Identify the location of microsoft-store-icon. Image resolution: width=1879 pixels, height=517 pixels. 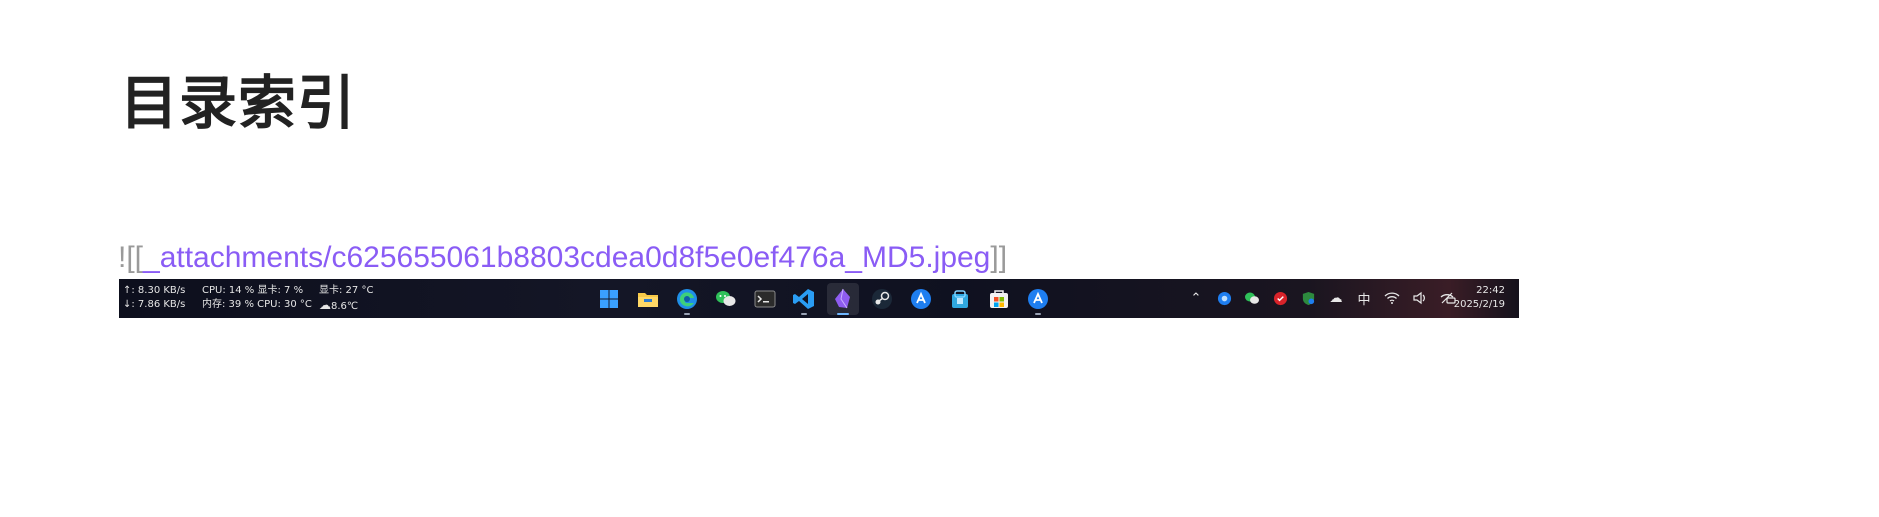
(999, 298).